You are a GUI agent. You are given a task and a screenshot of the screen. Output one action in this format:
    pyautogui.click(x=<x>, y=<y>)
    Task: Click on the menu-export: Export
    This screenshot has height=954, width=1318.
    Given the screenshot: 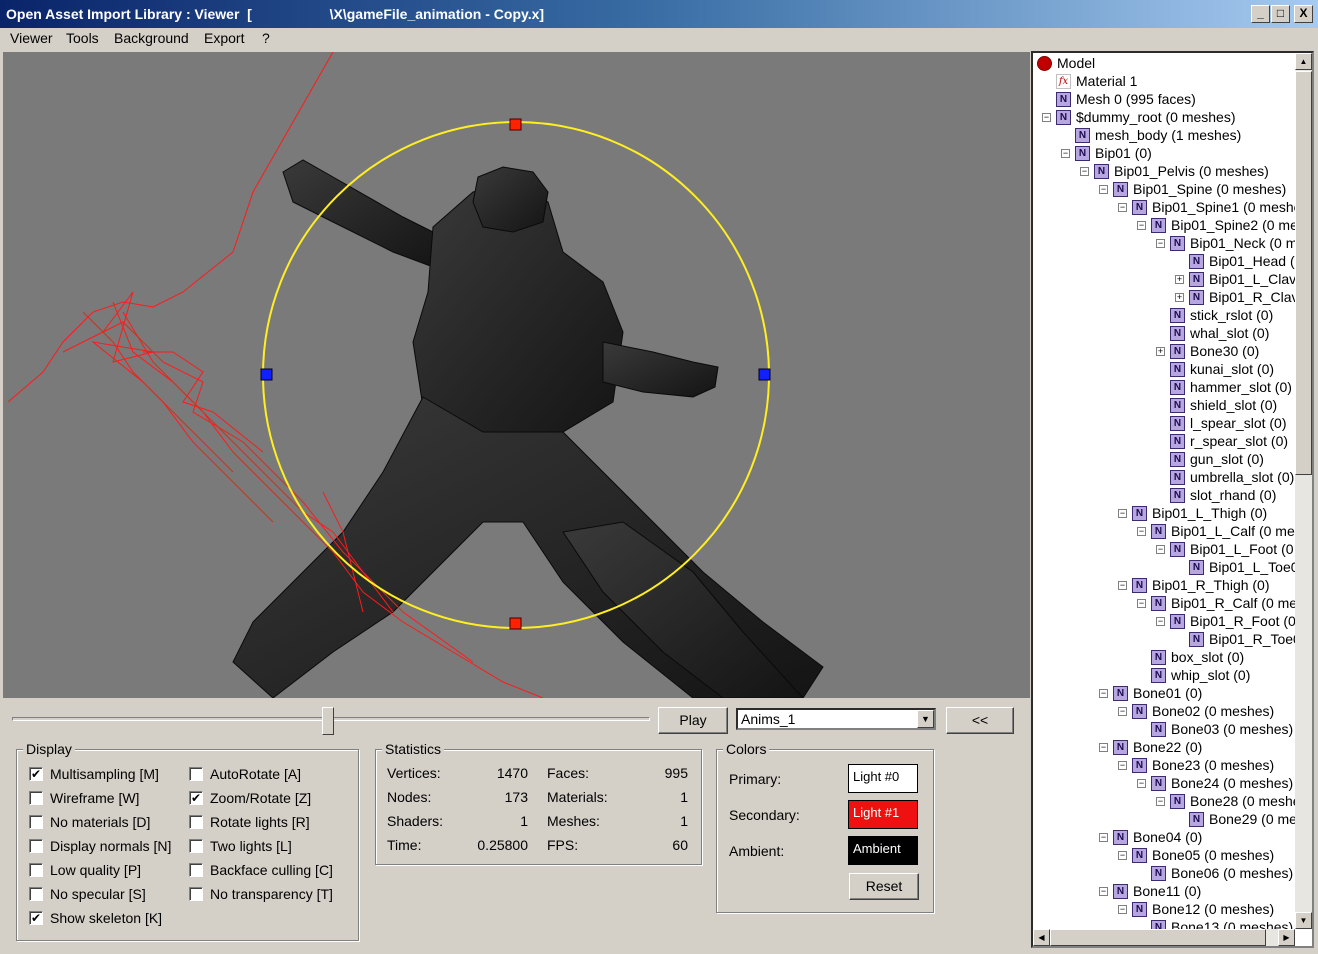 What is the action you would take?
    pyautogui.click(x=224, y=38)
    